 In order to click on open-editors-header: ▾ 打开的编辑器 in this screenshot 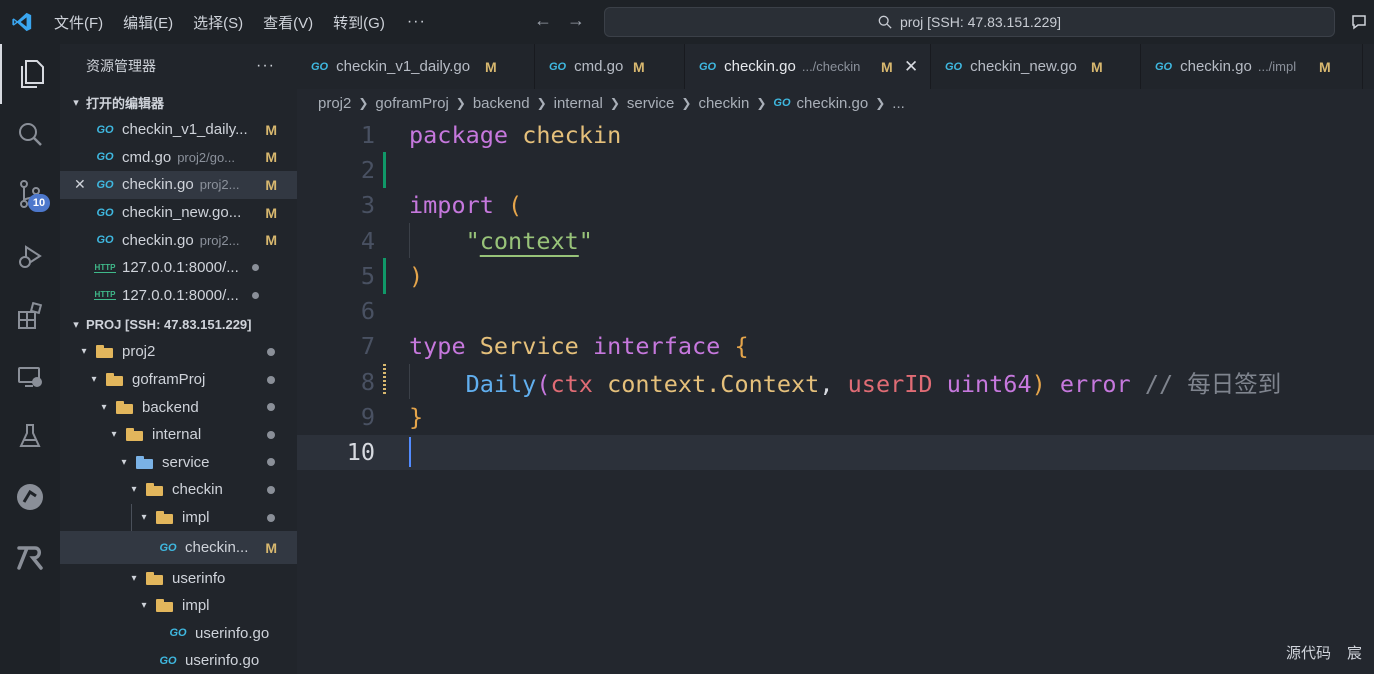, I will do `click(178, 102)`.